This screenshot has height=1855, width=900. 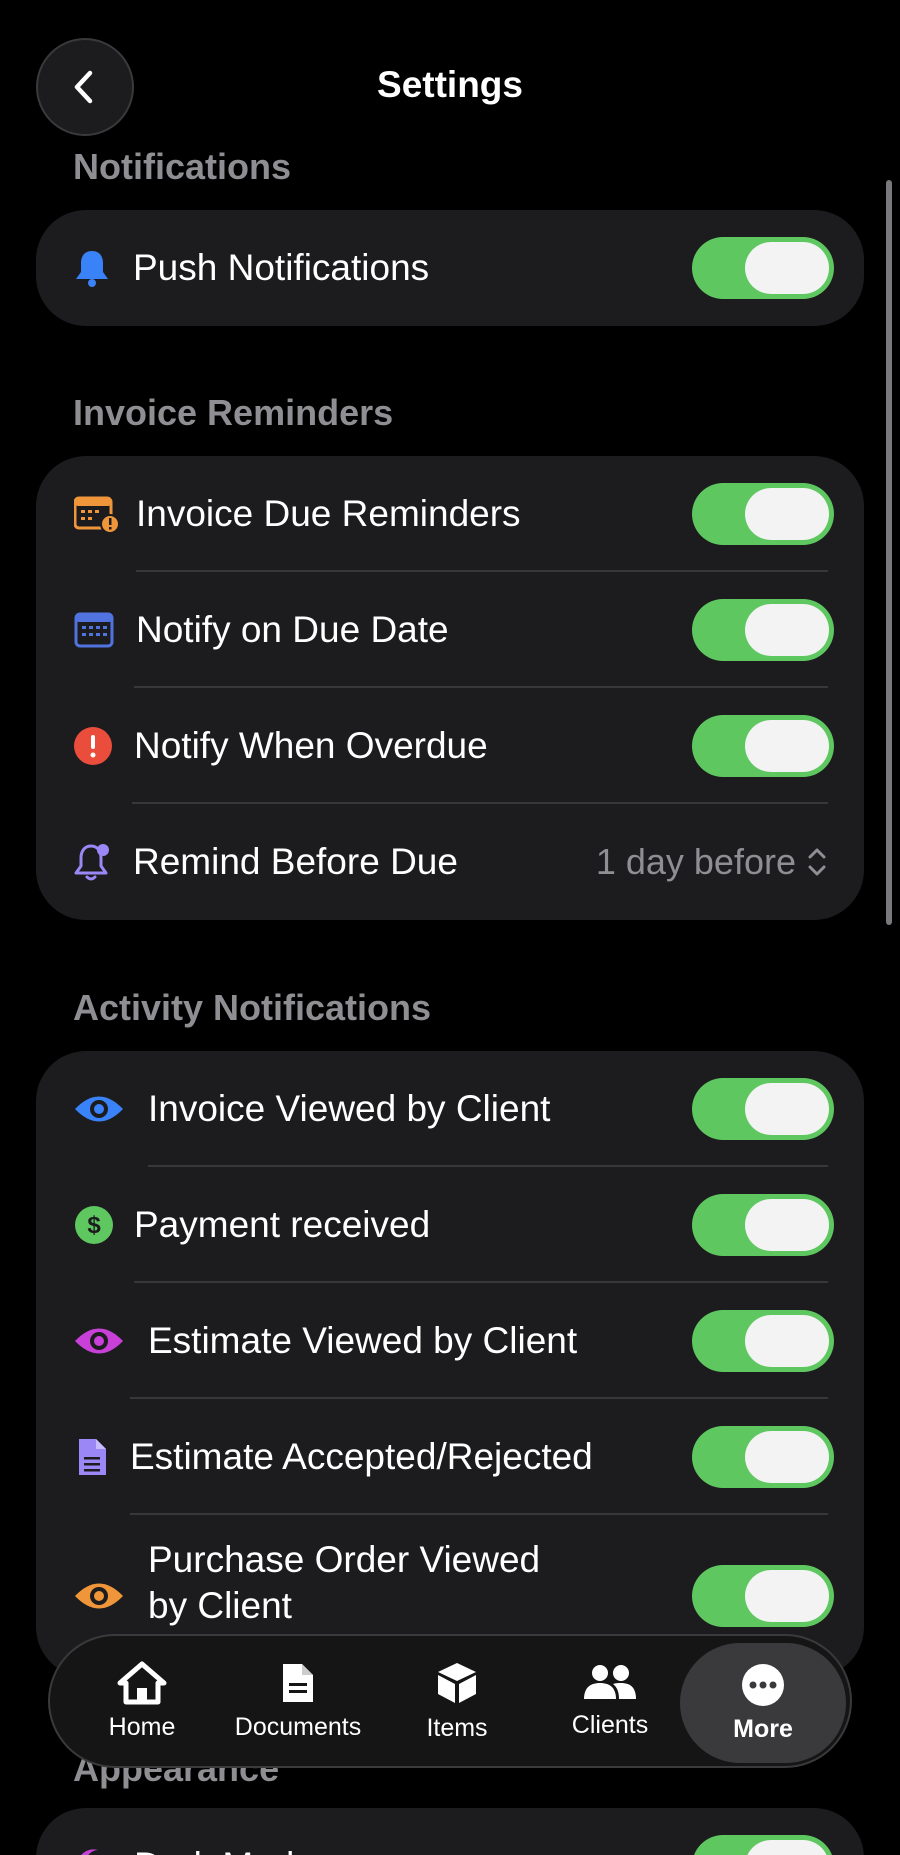 What do you see at coordinates (450, 1225) in the screenshot?
I see `payment-received-row: $ Payment received` at bounding box center [450, 1225].